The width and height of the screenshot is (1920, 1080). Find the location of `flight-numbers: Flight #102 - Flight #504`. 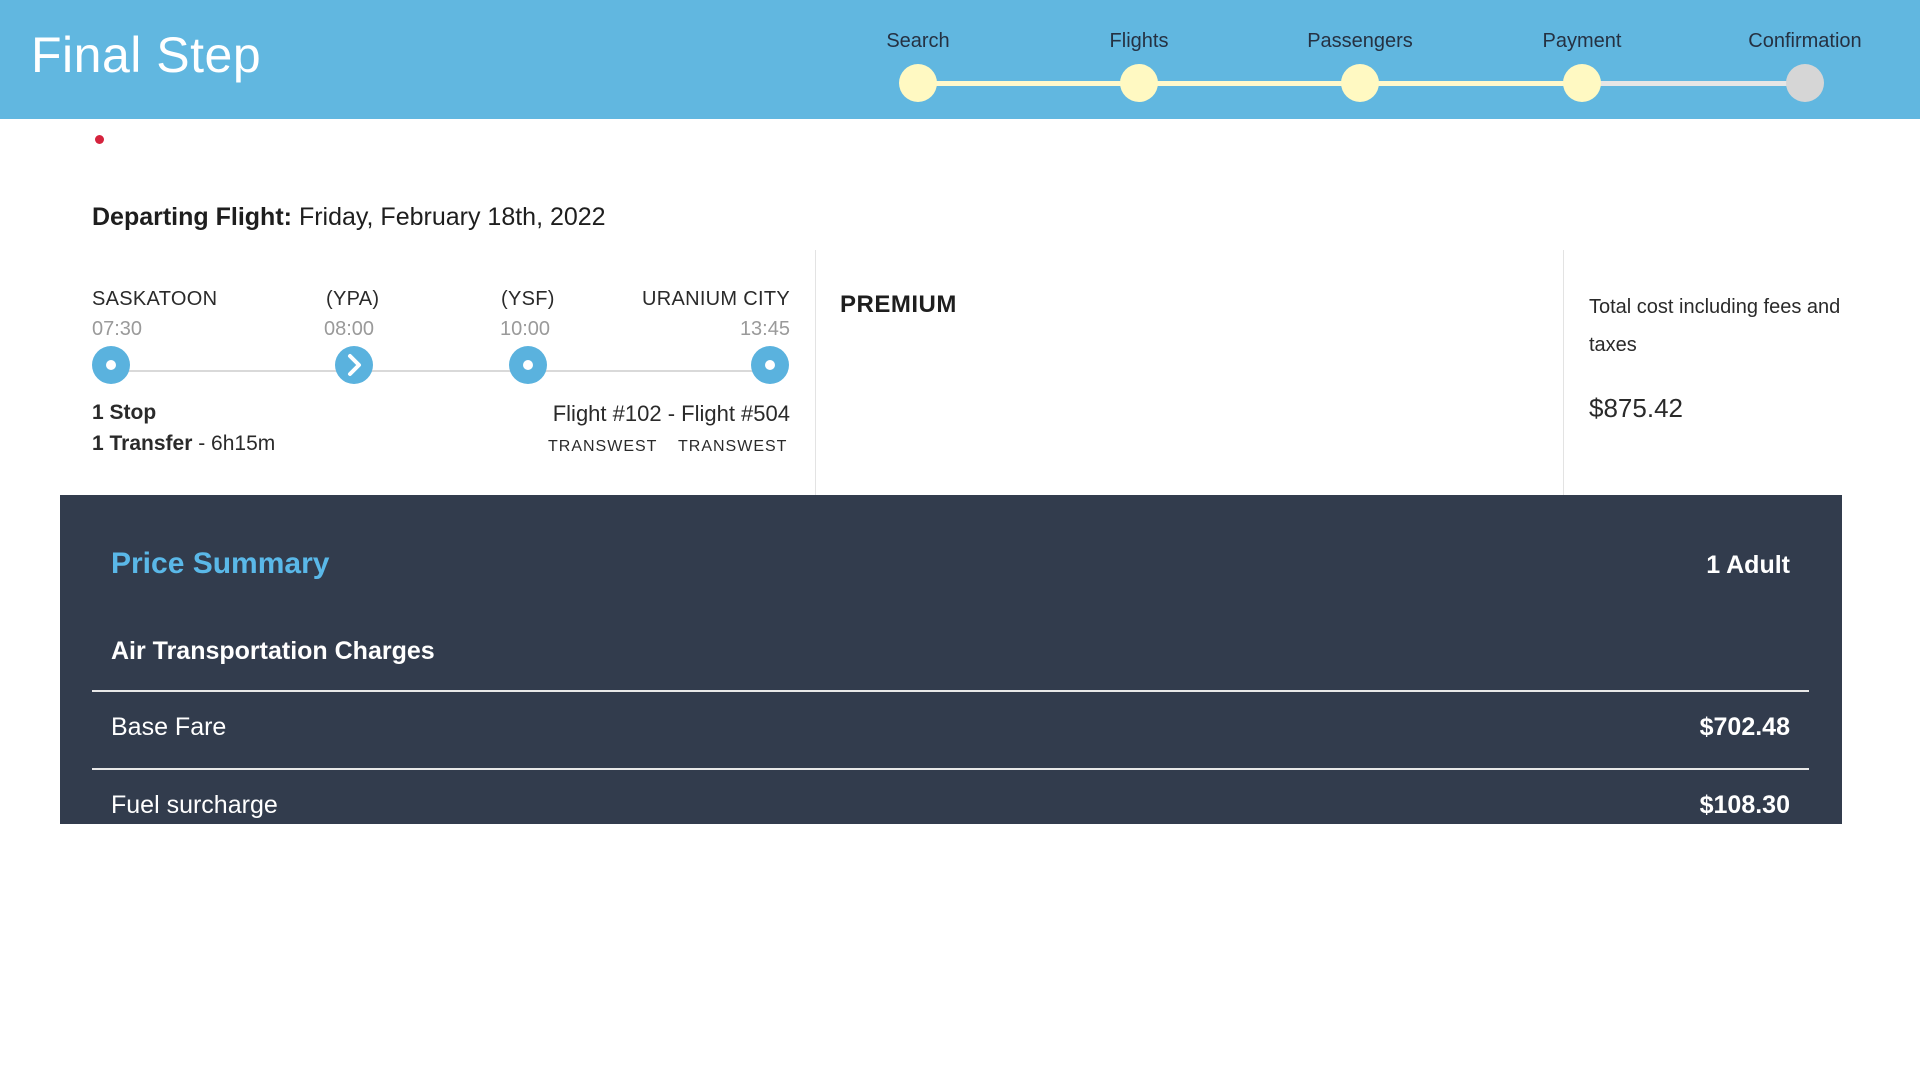

flight-numbers: Flight #102 - Flight #504 is located at coordinates (671, 413).